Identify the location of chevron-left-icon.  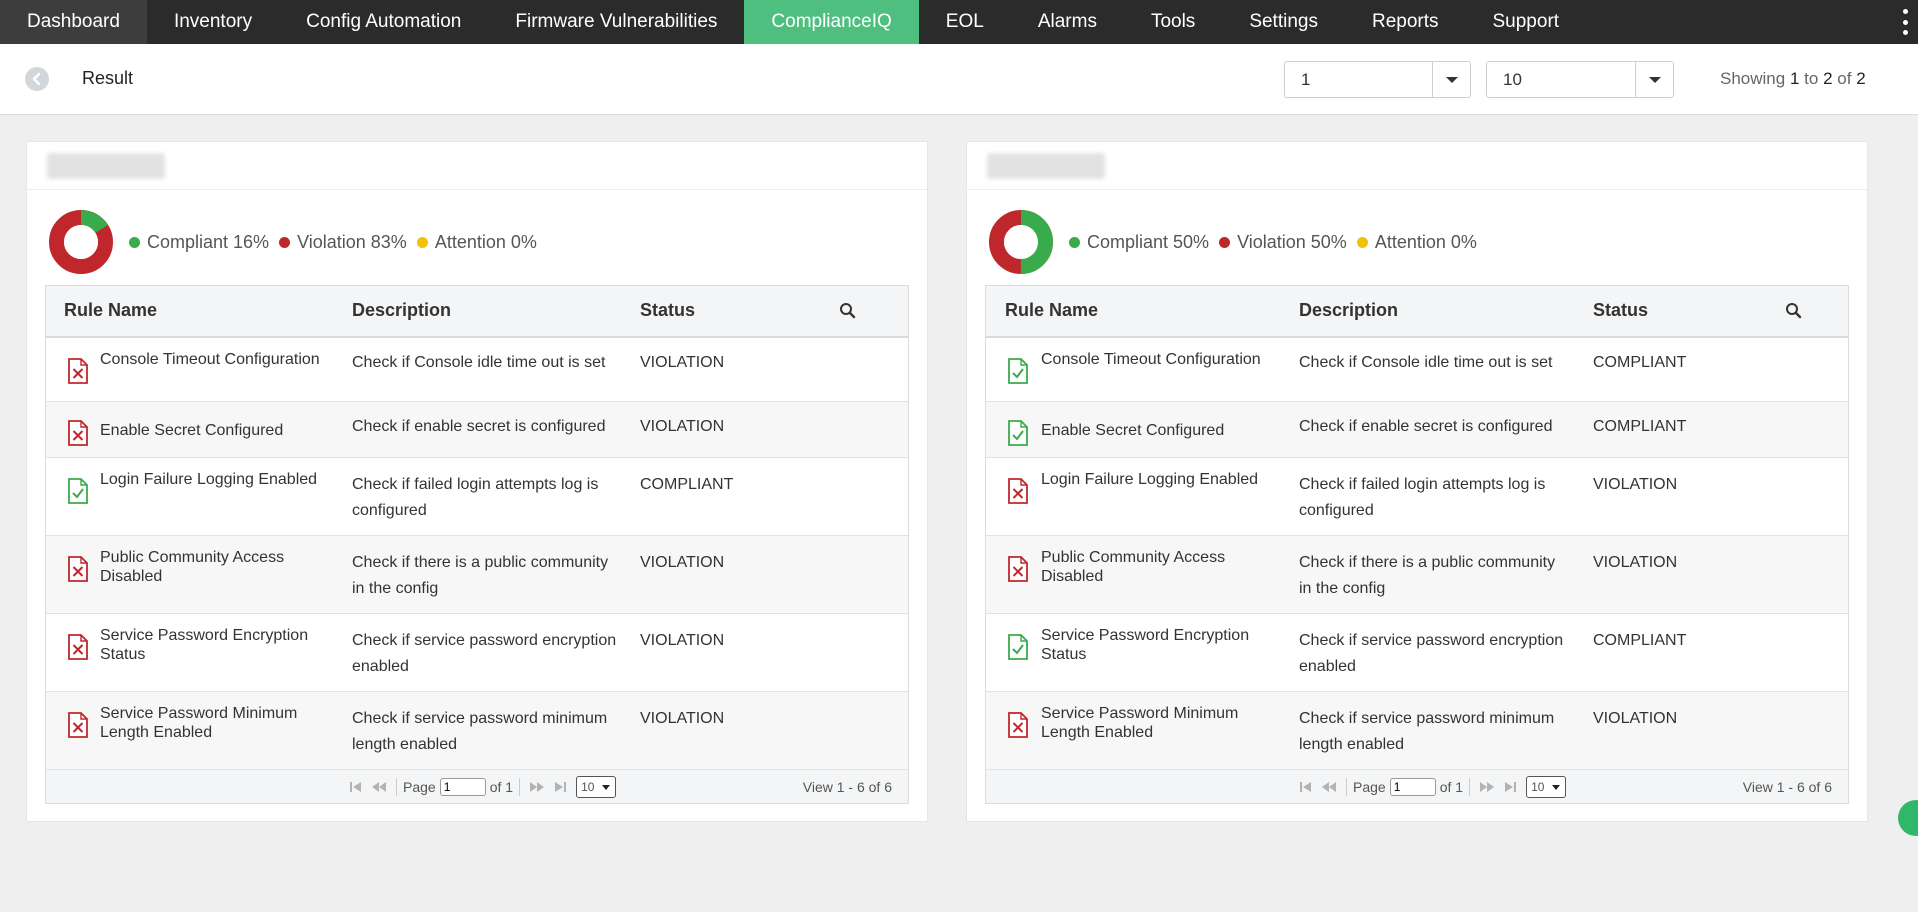
(37, 79).